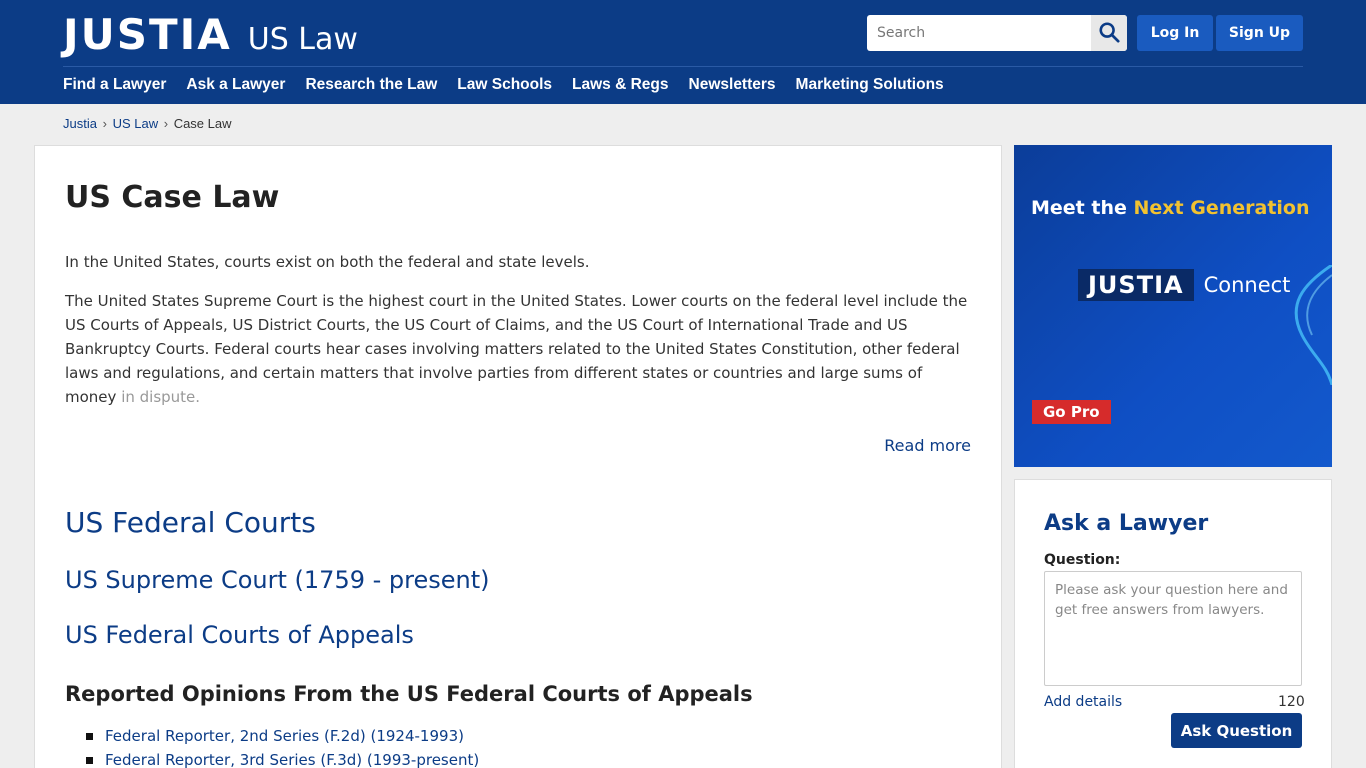  Describe the element at coordinates (202, 123) in the screenshot. I see `breadcrumb-current: Case Law` at that location.